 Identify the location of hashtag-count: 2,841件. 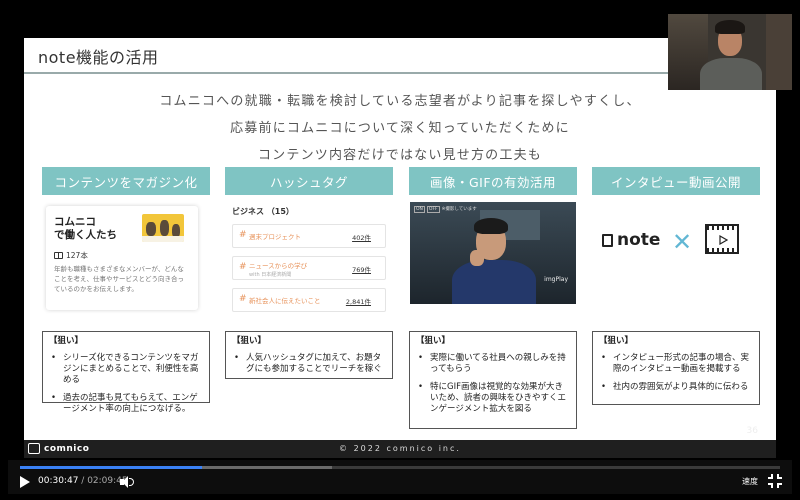
(358, 302).